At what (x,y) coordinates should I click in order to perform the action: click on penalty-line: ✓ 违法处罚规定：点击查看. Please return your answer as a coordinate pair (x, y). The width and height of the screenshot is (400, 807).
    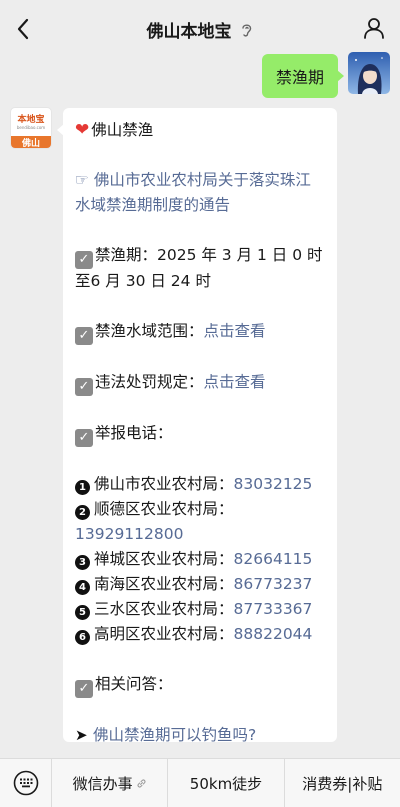
    Looking at the image, I should click on (200, 383).